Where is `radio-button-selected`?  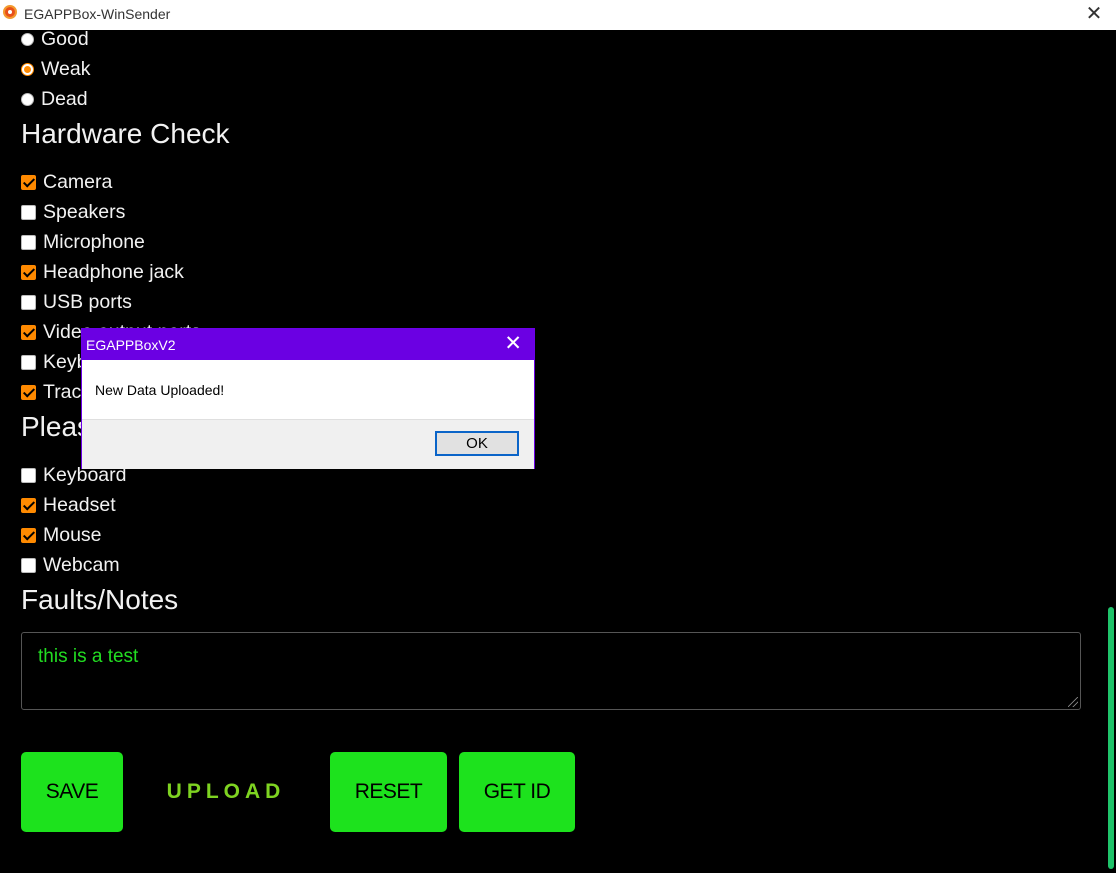 radio-button-selected is located at coordinates (27, 69).